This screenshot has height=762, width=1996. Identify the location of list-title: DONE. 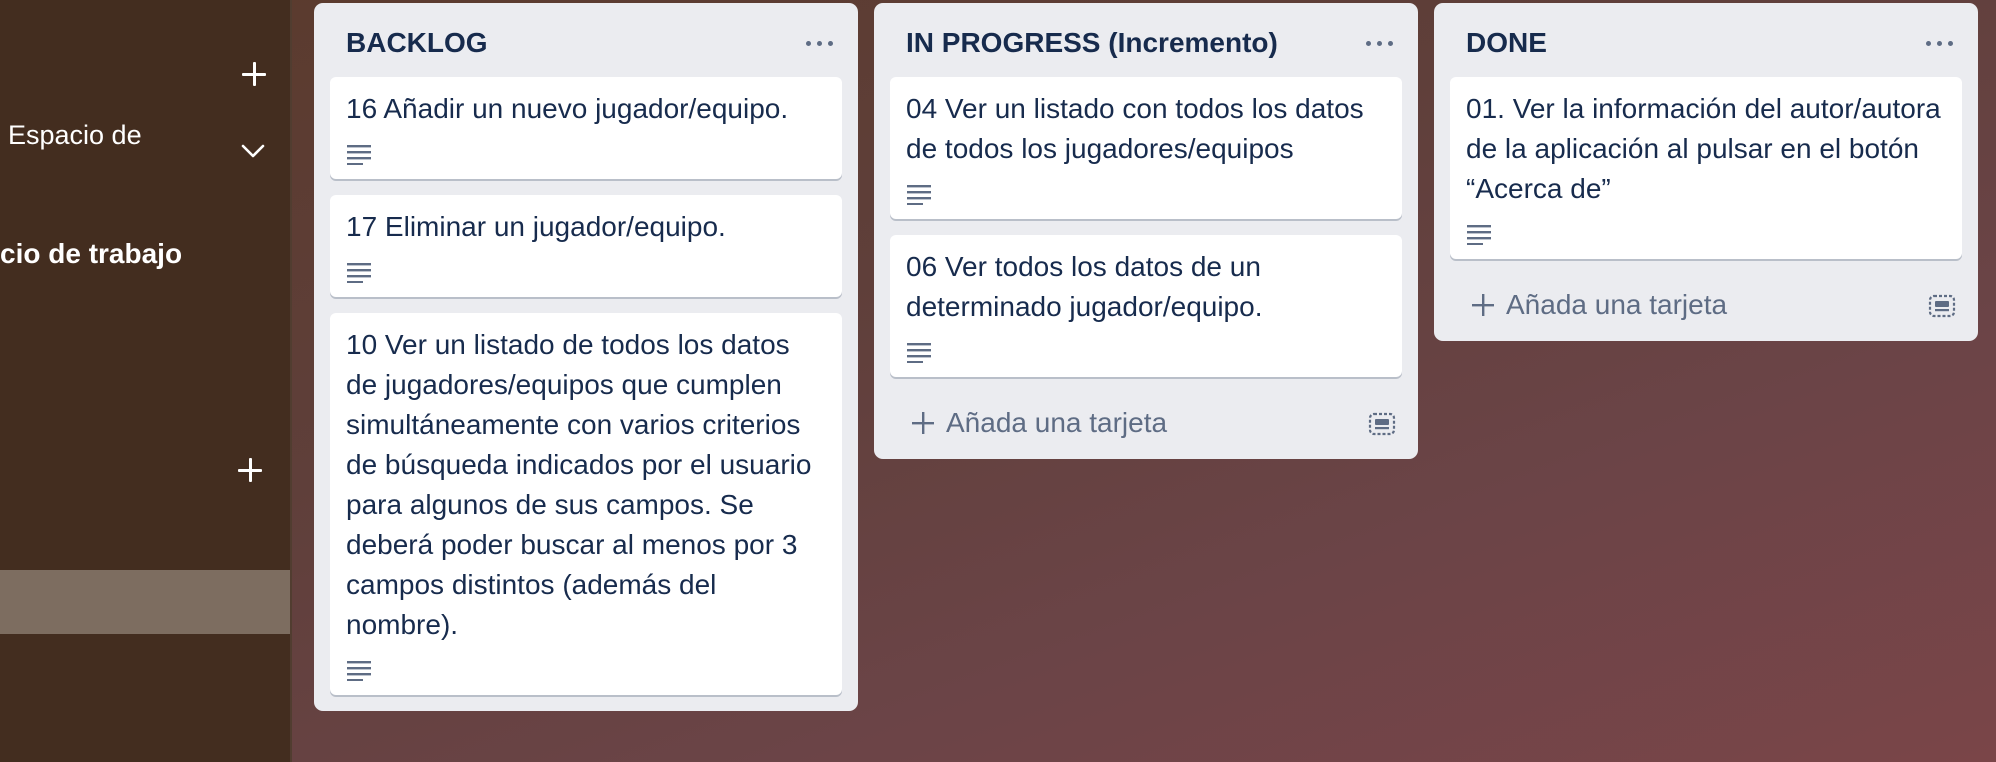
(1506, 43).